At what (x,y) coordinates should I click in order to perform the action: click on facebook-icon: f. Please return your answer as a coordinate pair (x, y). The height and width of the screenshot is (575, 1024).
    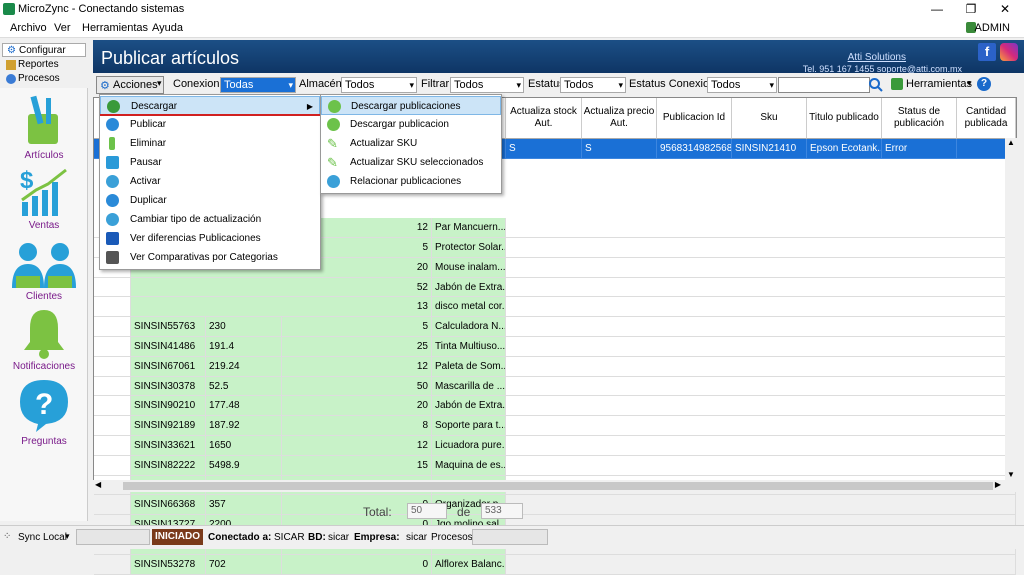
    Looking at the image, I should click on (987, 52).